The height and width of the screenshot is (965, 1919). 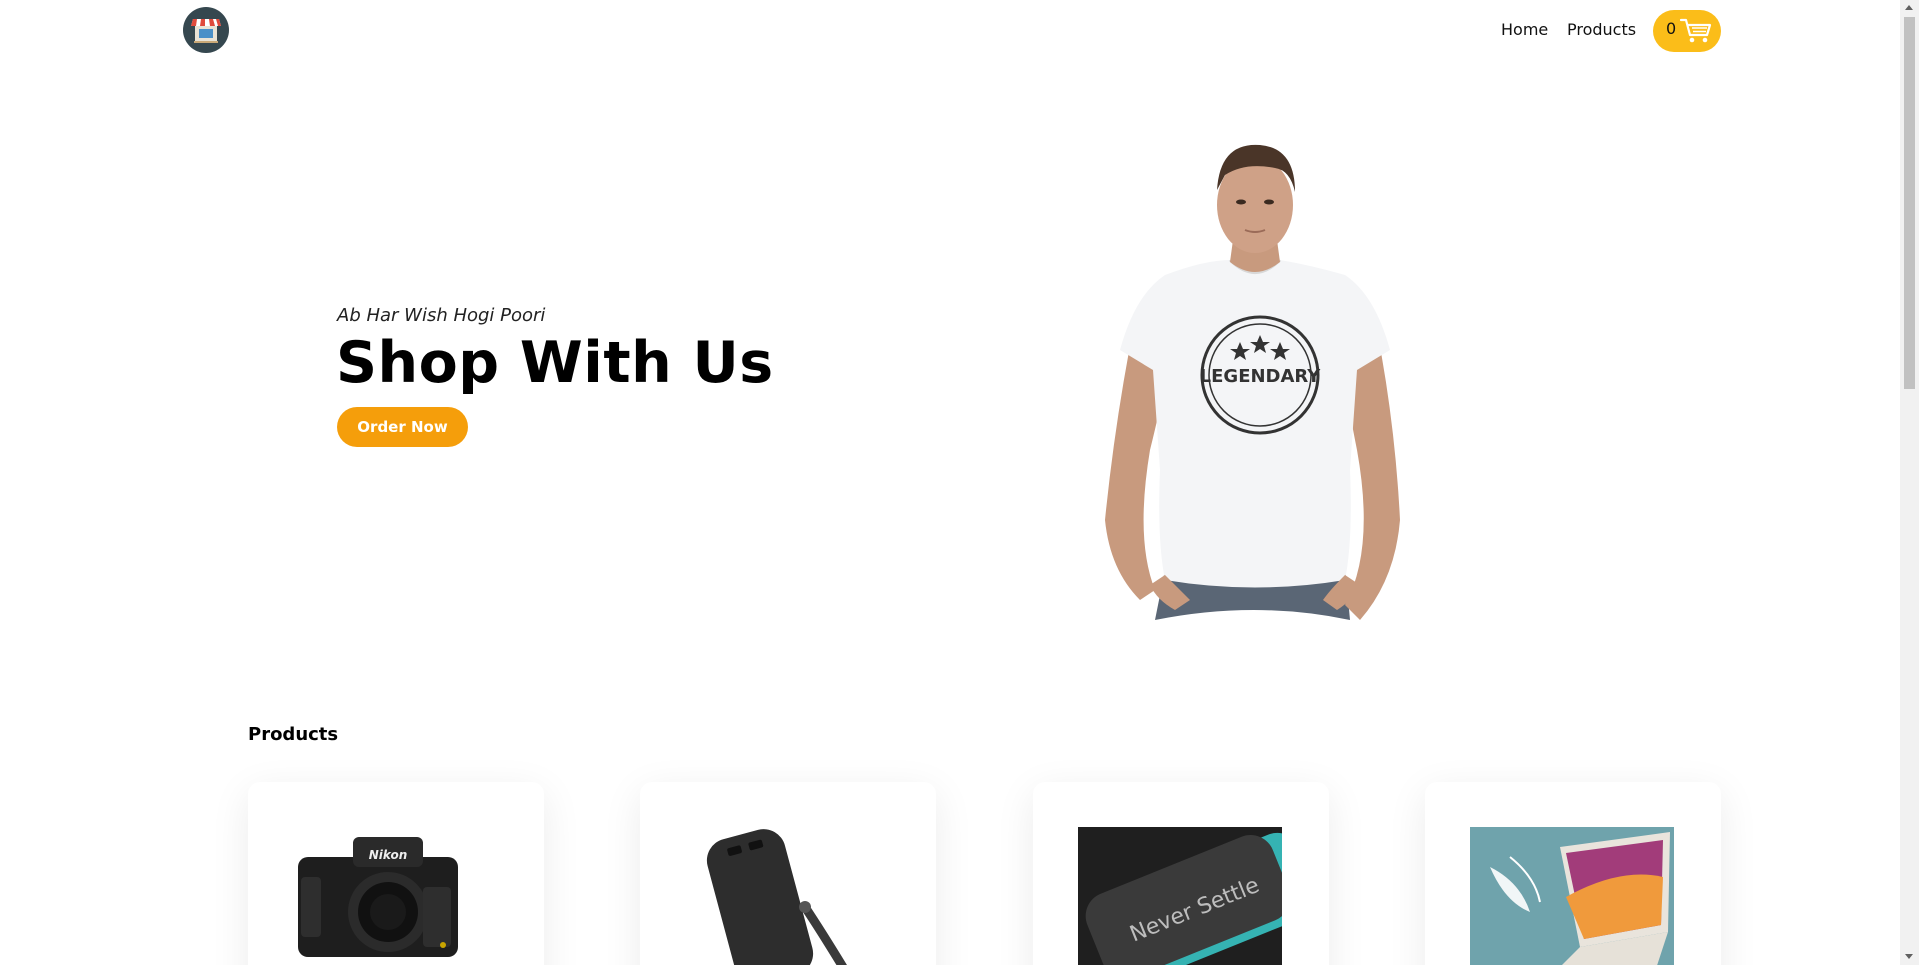 What do you see at coordinates (402, 427) in the screenshot?
I see `order-now-button: Order Now` at bounding box center [402, 427].